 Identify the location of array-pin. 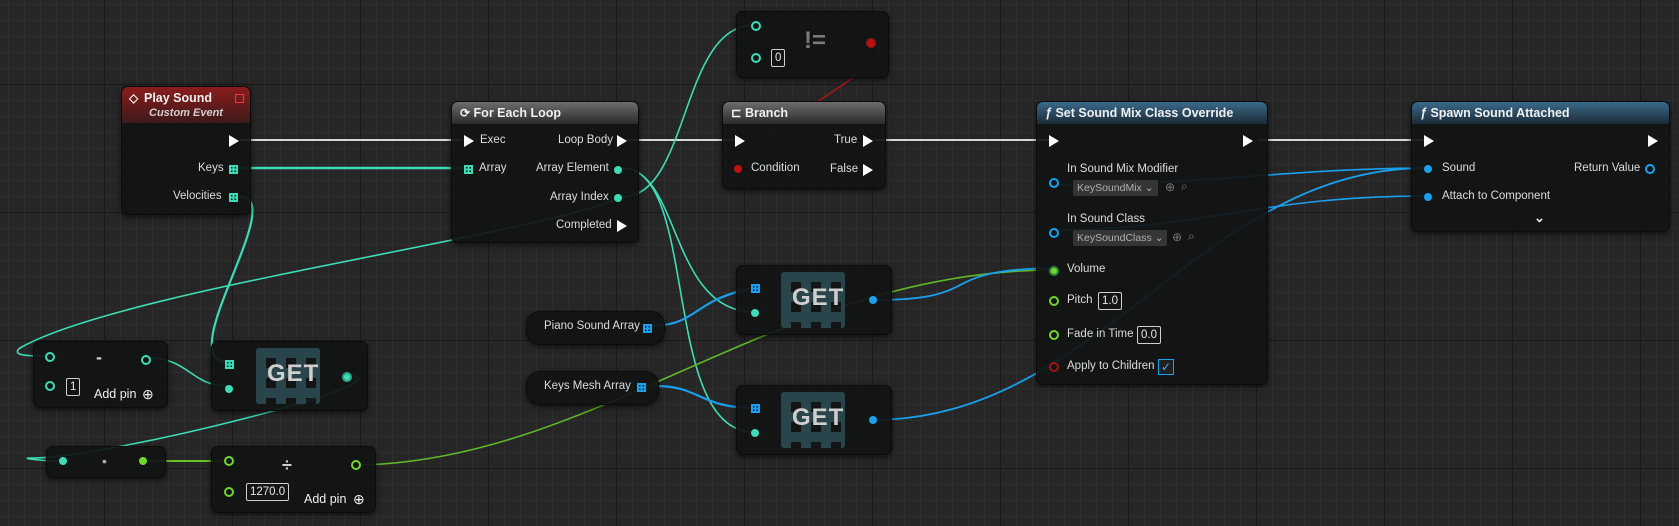
(468, 169).